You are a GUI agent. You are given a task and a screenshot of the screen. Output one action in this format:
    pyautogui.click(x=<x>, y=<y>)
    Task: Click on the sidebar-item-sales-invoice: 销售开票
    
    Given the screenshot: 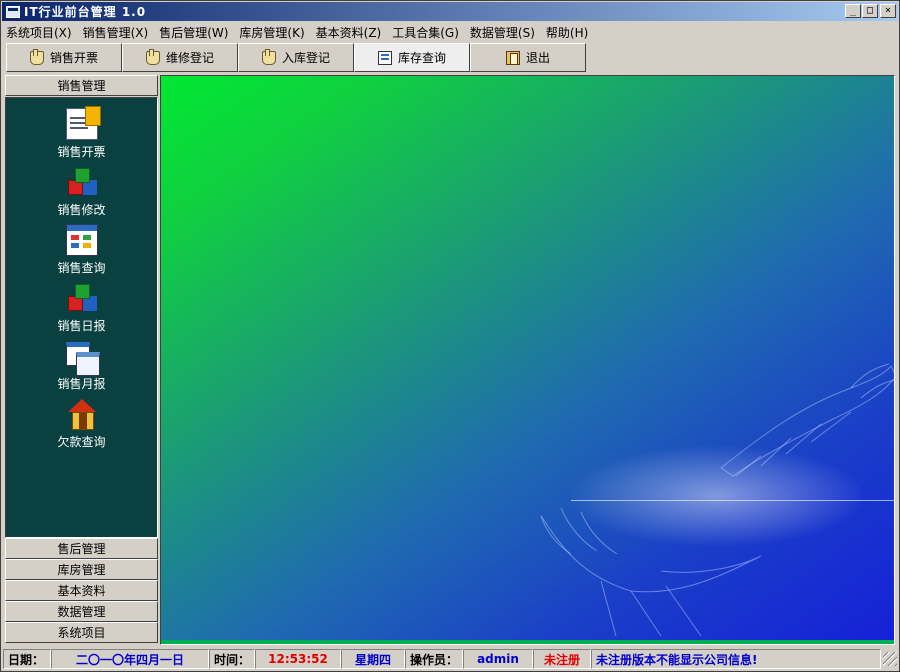 What is the action you would take?
    pyautogui.click(x=81, y=133)
    